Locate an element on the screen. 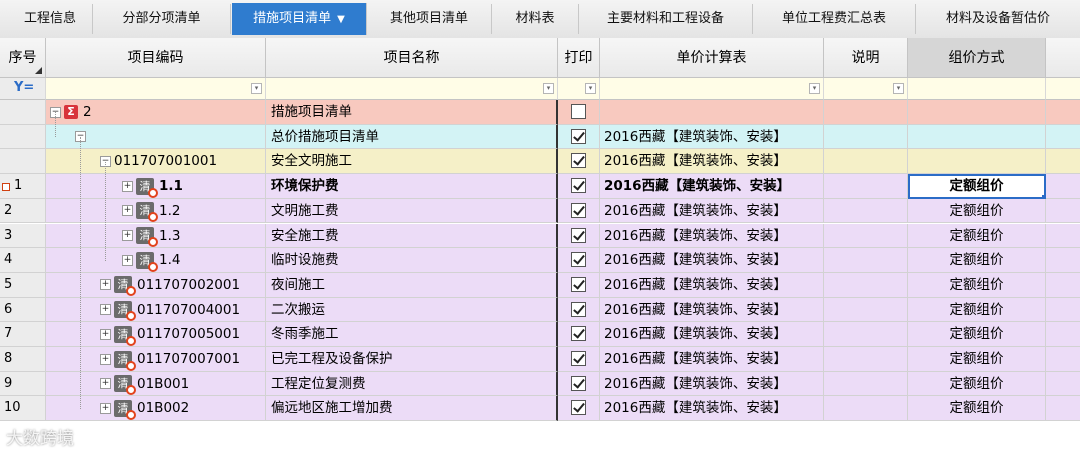 The height and width of the screenshot is (449, 1080). row-name-cell: 文明施工费 is located at coordinates (412, 211).